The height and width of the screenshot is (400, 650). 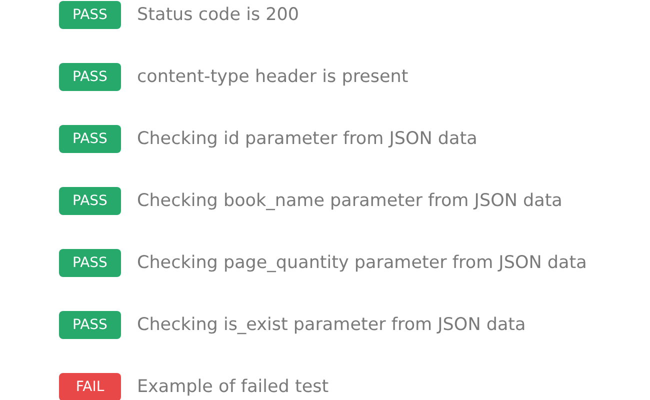 What do you see at coordinates (362, 263) in the screenshot?
I see `test-name: Checking page_quantity parameter from JSON data` at bounding box center [362, 263].